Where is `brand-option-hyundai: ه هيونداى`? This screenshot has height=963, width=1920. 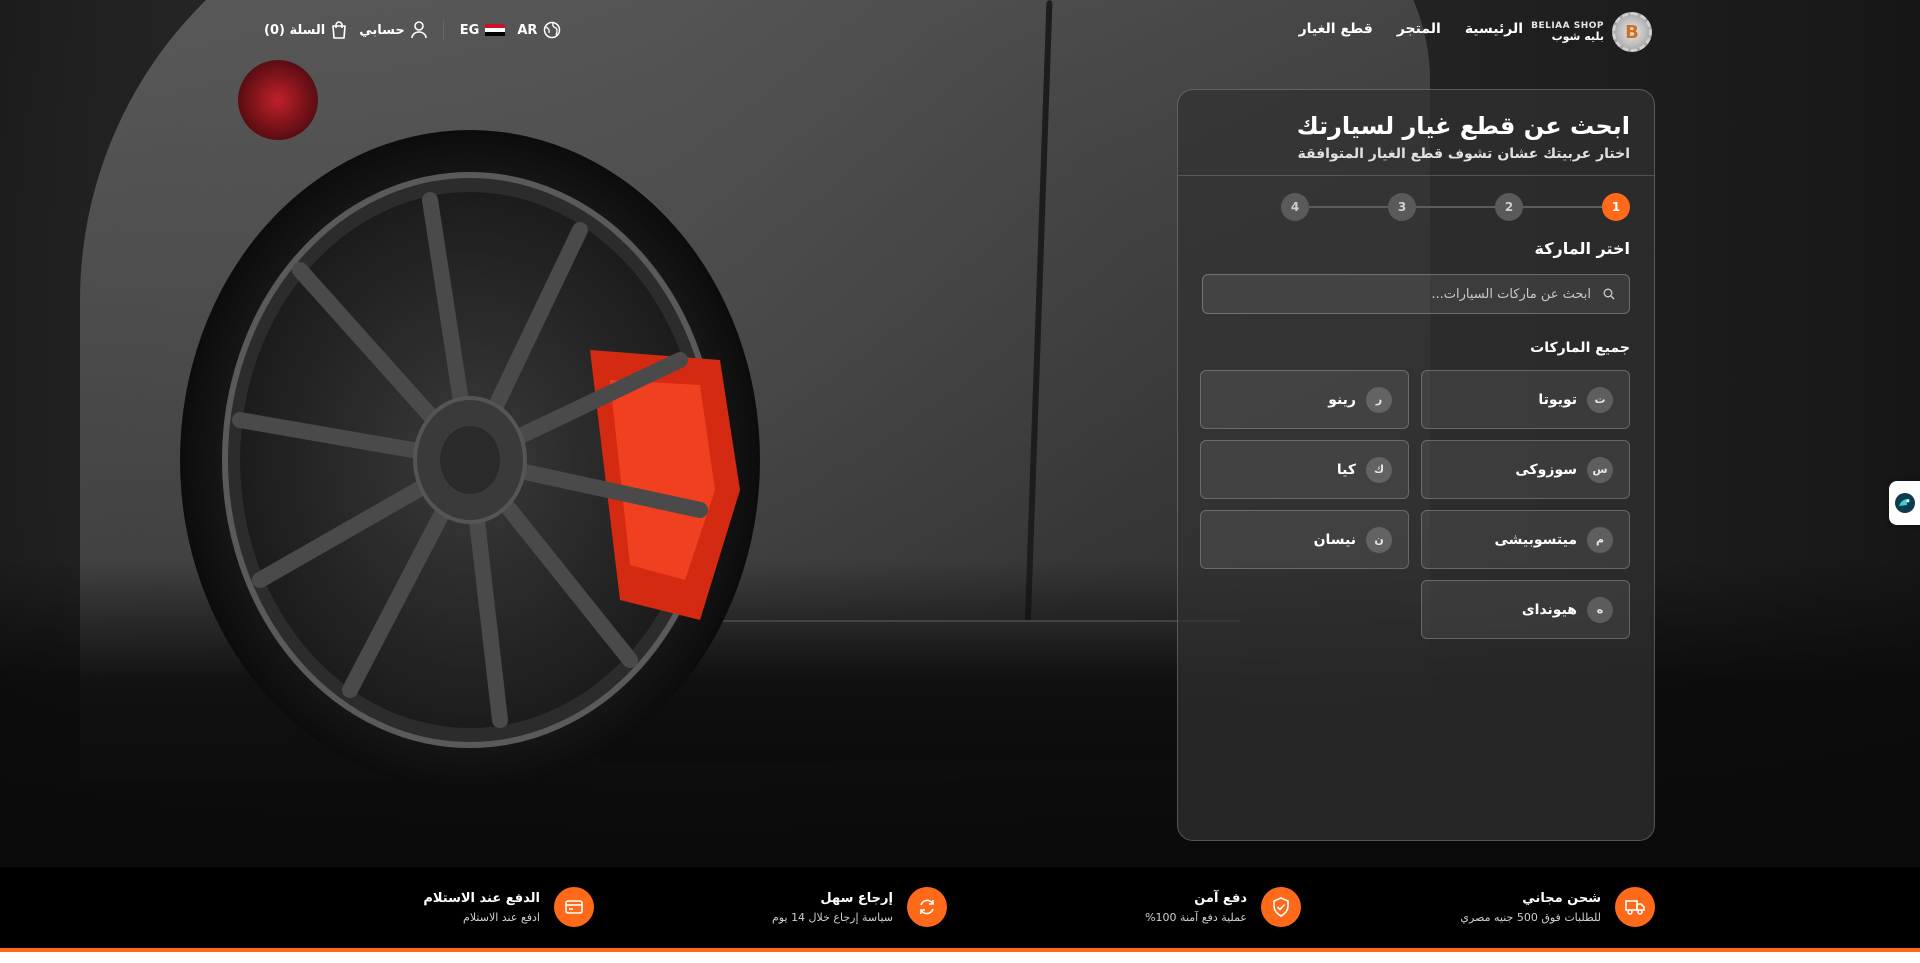 brand-option-hyundai: ه هيونداى is located at coordinates (1525, 609).